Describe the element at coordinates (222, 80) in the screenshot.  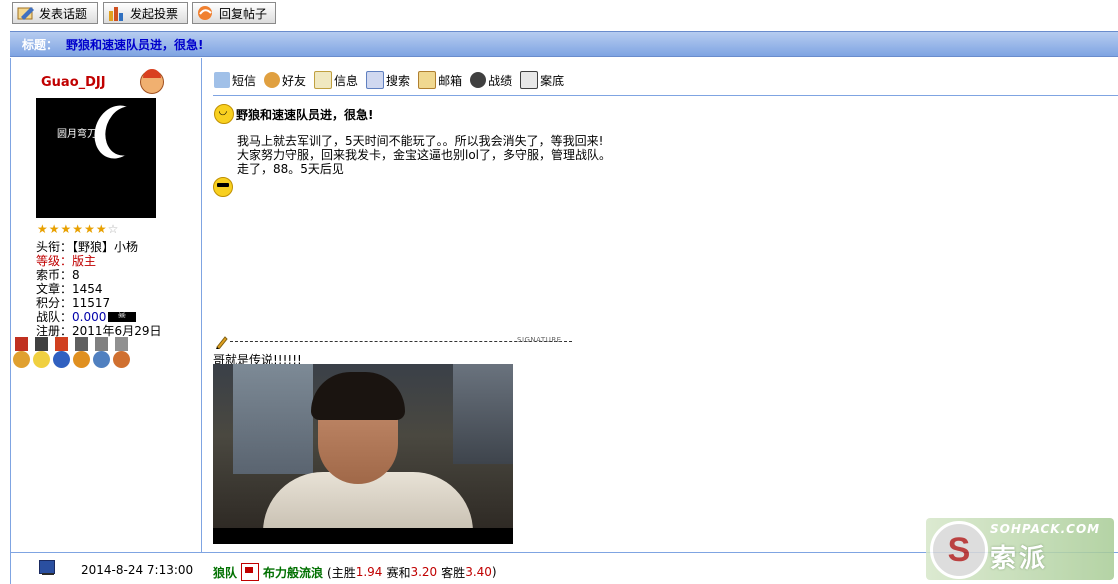
I see `message-icon` at that location.